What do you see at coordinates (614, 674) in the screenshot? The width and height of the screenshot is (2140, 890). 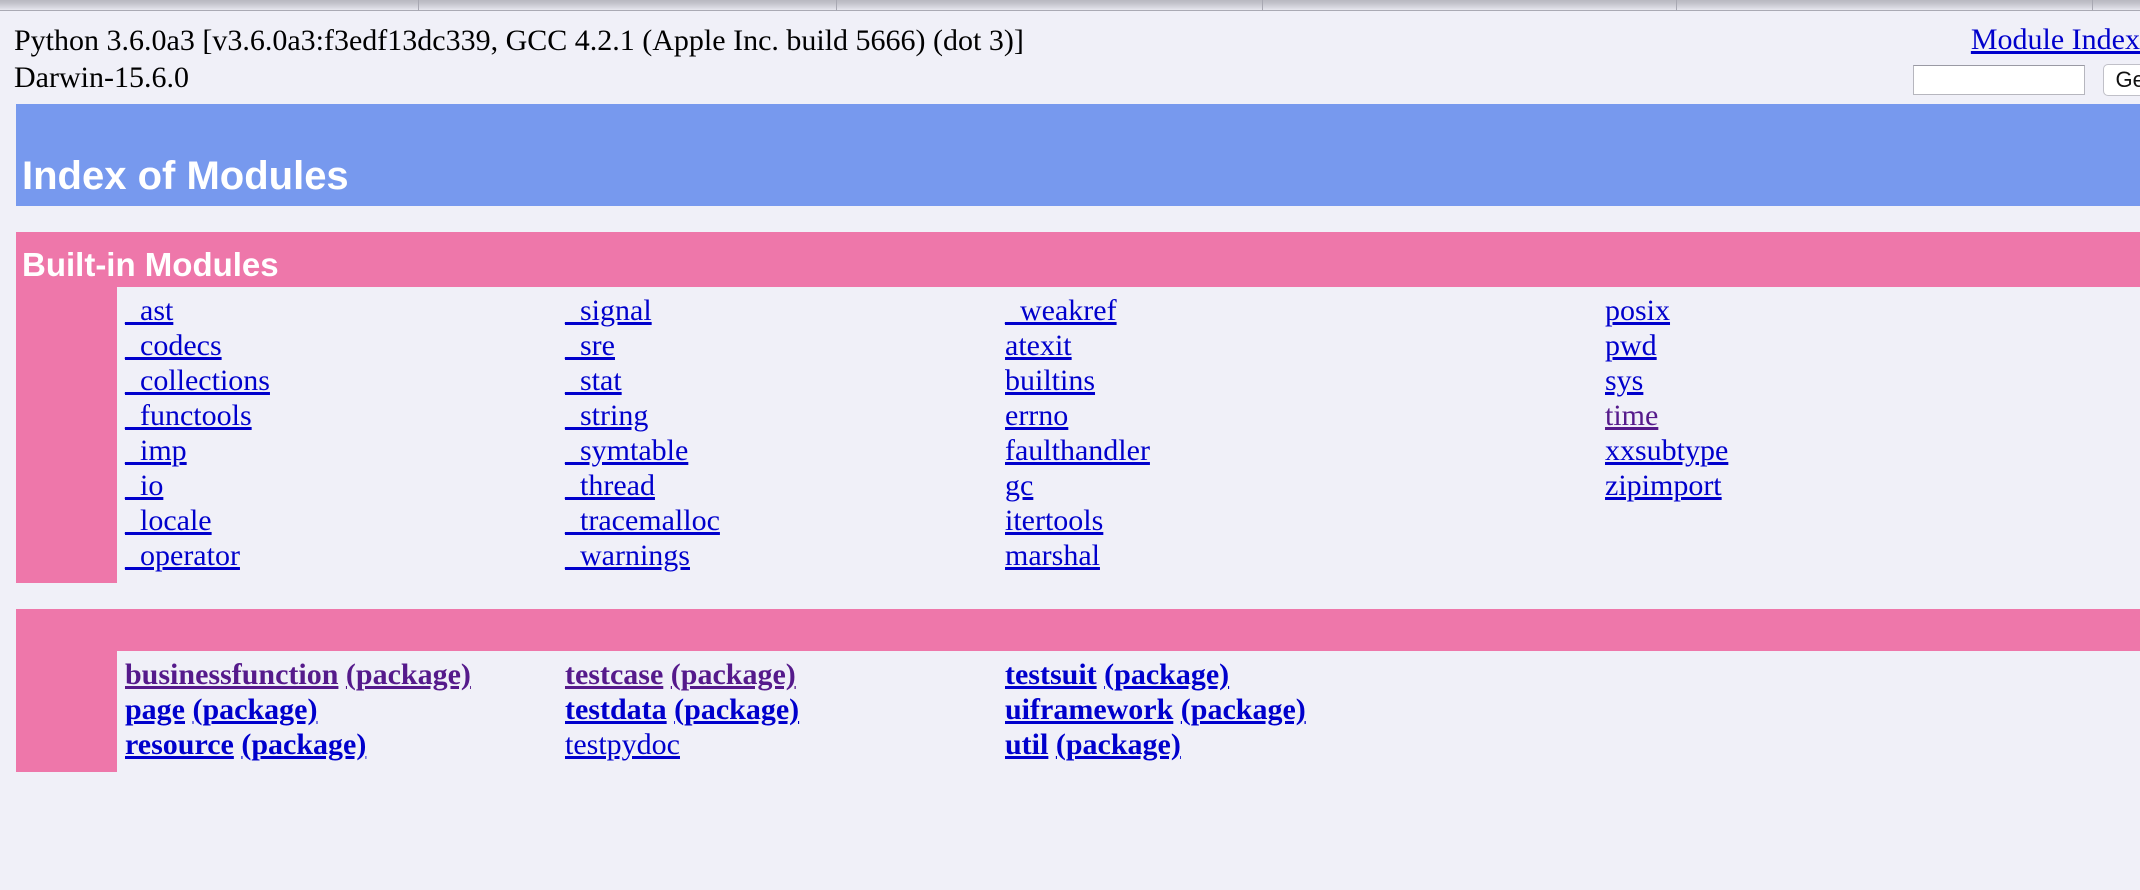 I see `module-link: testcase` at bounding box center [614, 674].